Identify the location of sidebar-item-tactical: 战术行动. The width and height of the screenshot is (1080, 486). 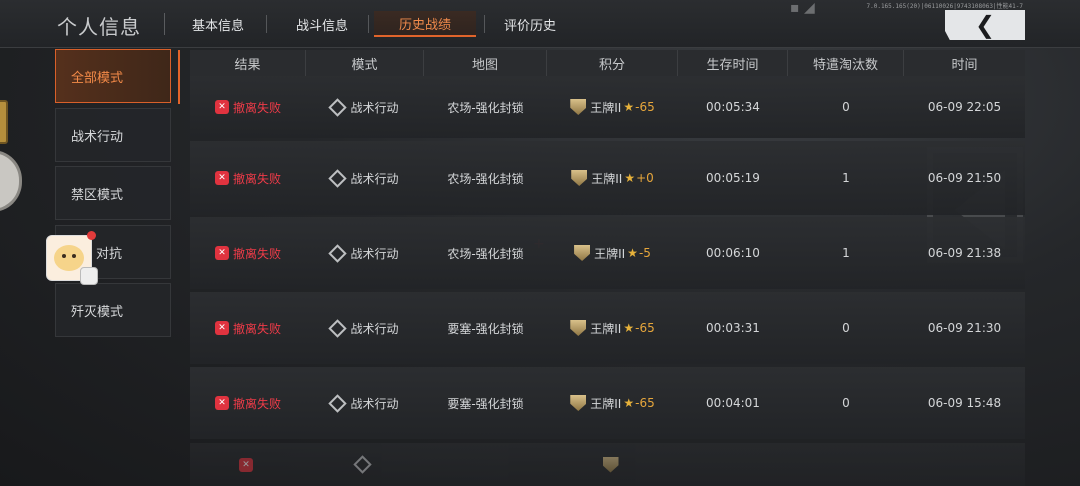
(113, 135).